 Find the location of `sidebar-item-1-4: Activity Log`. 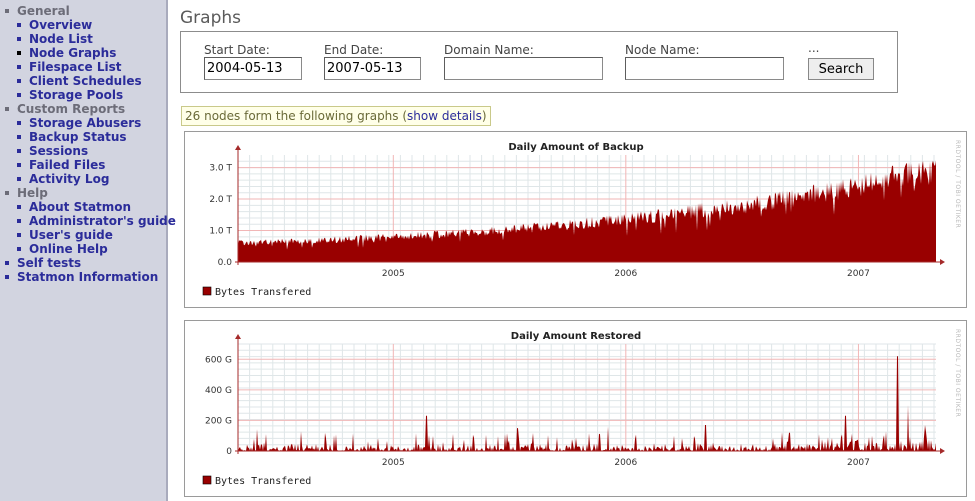

sidebar-item-1-4: Activity Log is located at coordinates (90, 179).